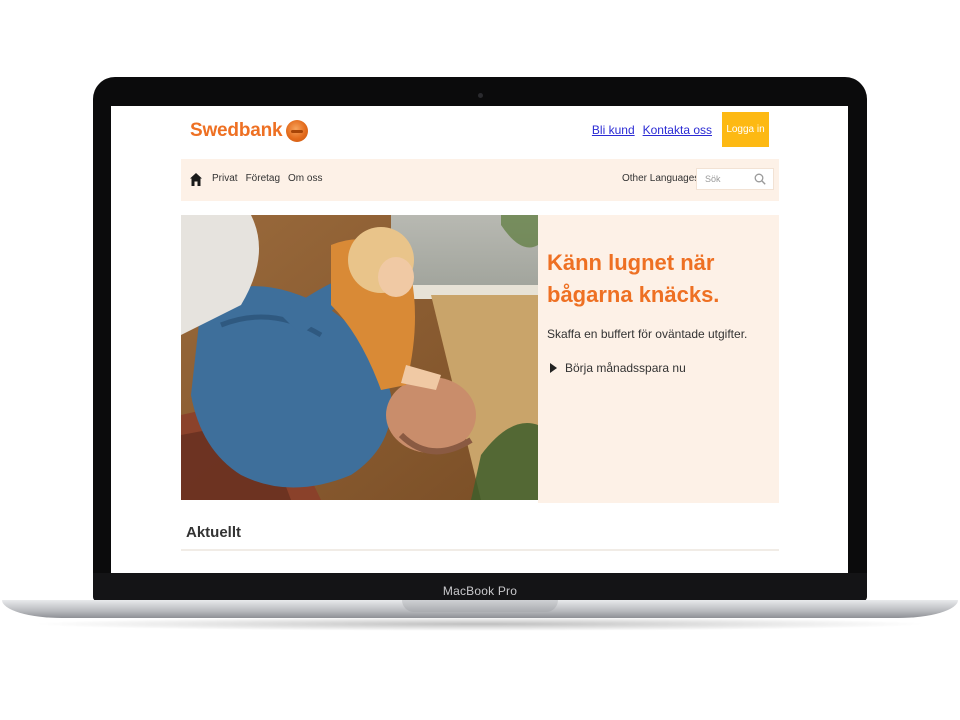 Image resolution: width=960 pixels, height=720 pixels. I want to click on language-label: Other Languages, so click(661, 178).